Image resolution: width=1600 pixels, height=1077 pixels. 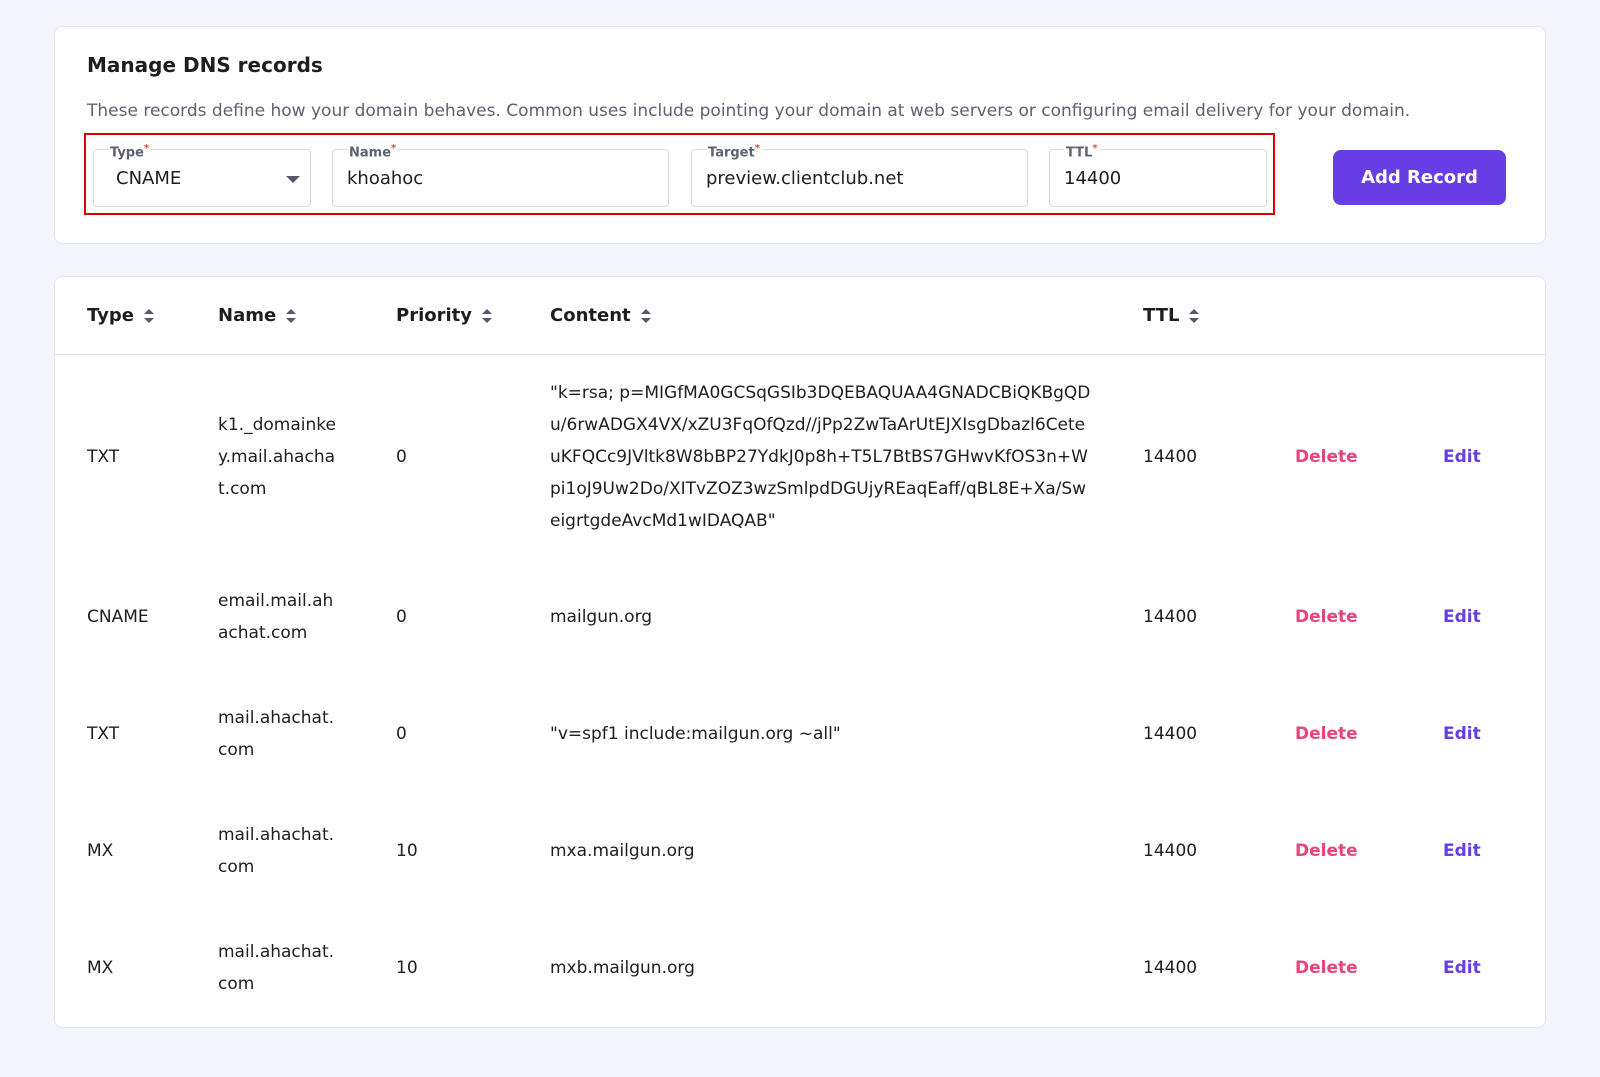 What do you see at coordinates (120, 315) in the screenshot?
I see `column-header-type: Type` at bounding box center [120, 315].